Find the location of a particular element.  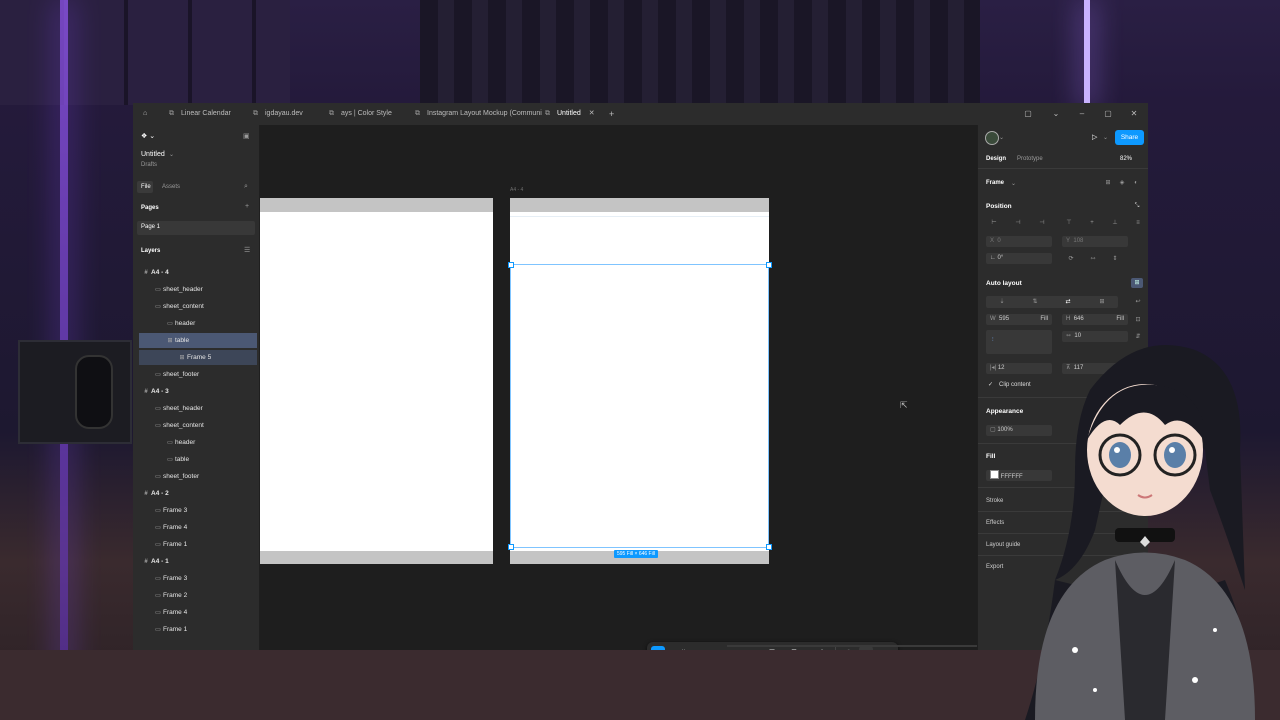

tab-design: Design is located at coordinates (996, 159).